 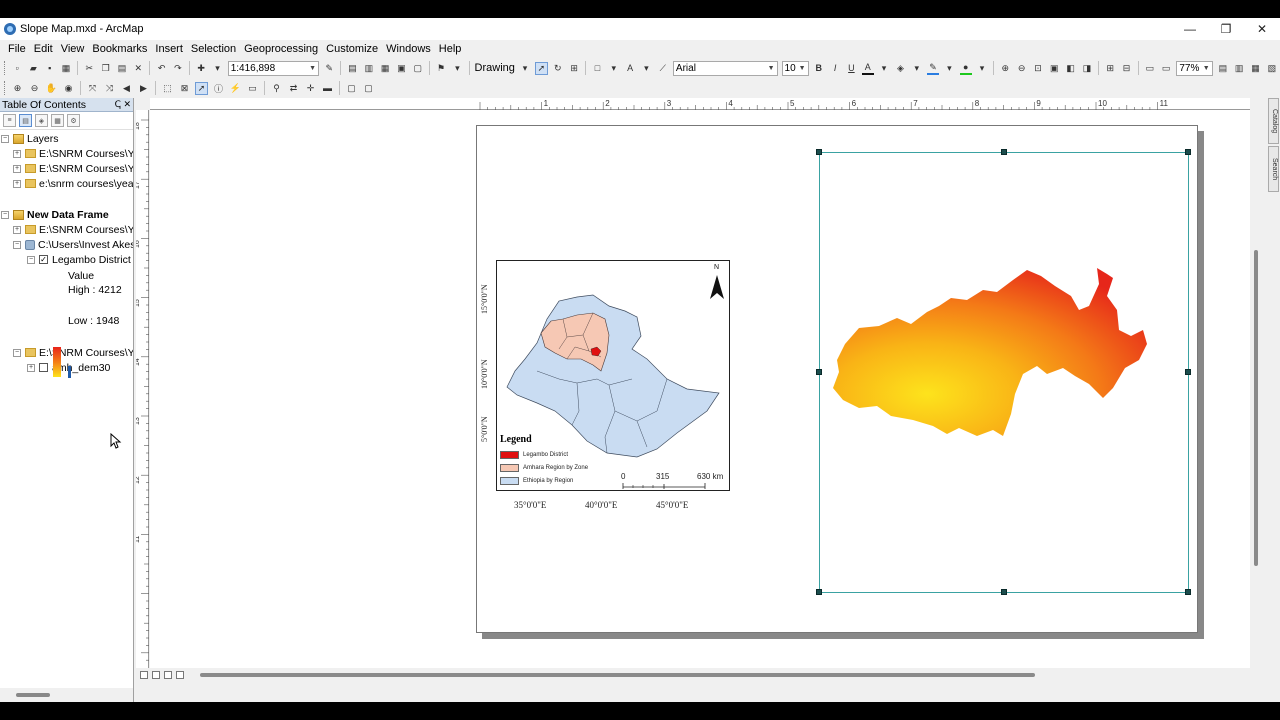 What do you see at coordinates (66, 68) in the screenshot?
I see `print-icon: ▦` at bounding box center [66, 68].